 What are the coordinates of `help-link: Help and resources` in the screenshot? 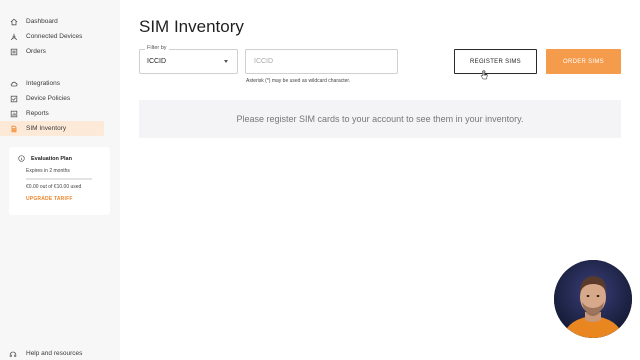 It's located at (45, 353).